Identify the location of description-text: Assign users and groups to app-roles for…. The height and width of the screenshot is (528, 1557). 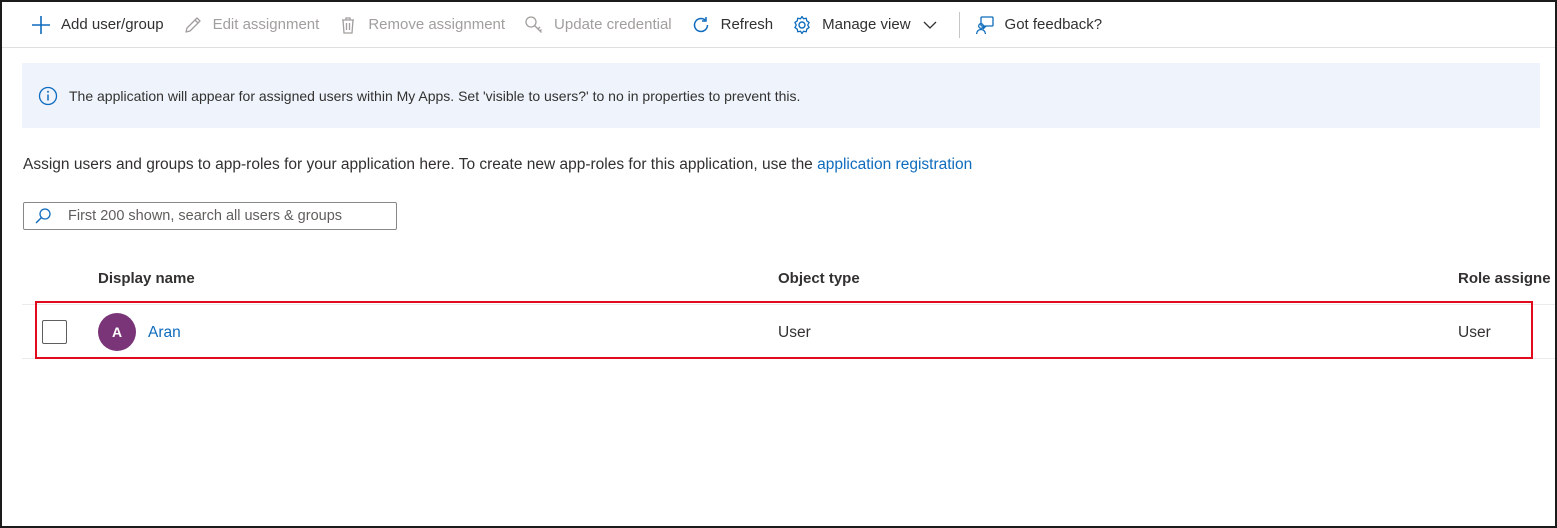
(420, 164).